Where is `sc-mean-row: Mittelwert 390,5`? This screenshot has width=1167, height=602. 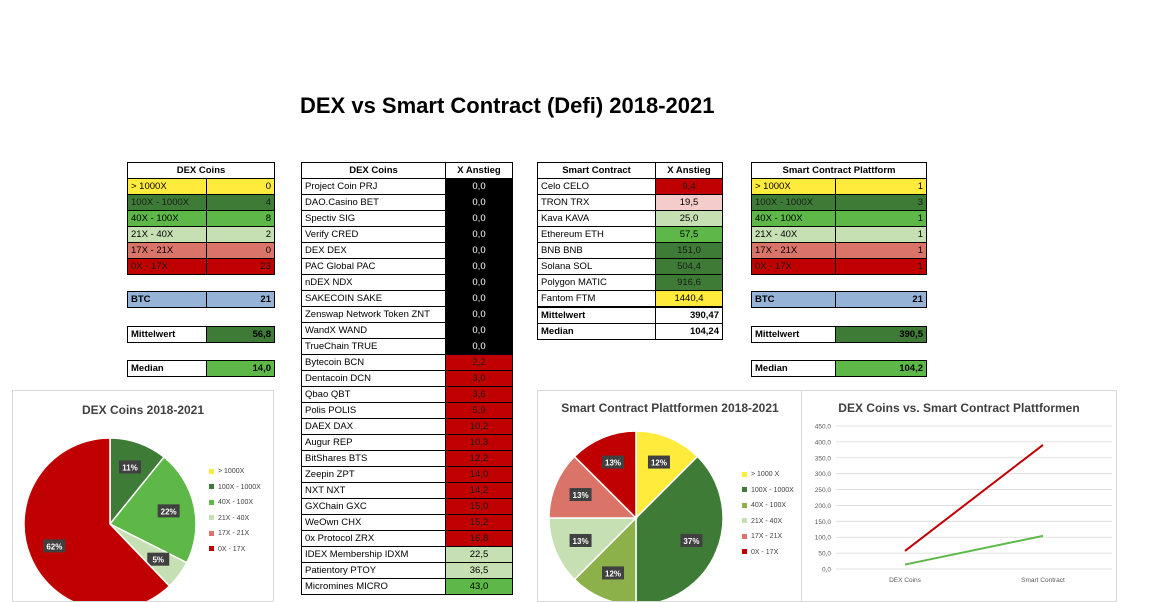 sc-mean-row: Mittelwert 390,5 is located at coordinates (839, 334).